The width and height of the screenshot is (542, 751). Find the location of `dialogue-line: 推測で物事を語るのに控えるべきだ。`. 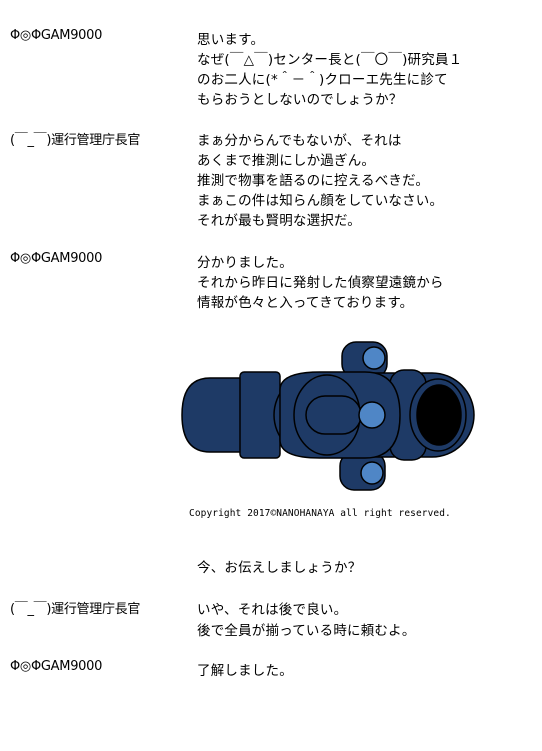

dialogue-line: 推測で物事を語るのに控えるべきだ。 is located at coordinates (313, 181).